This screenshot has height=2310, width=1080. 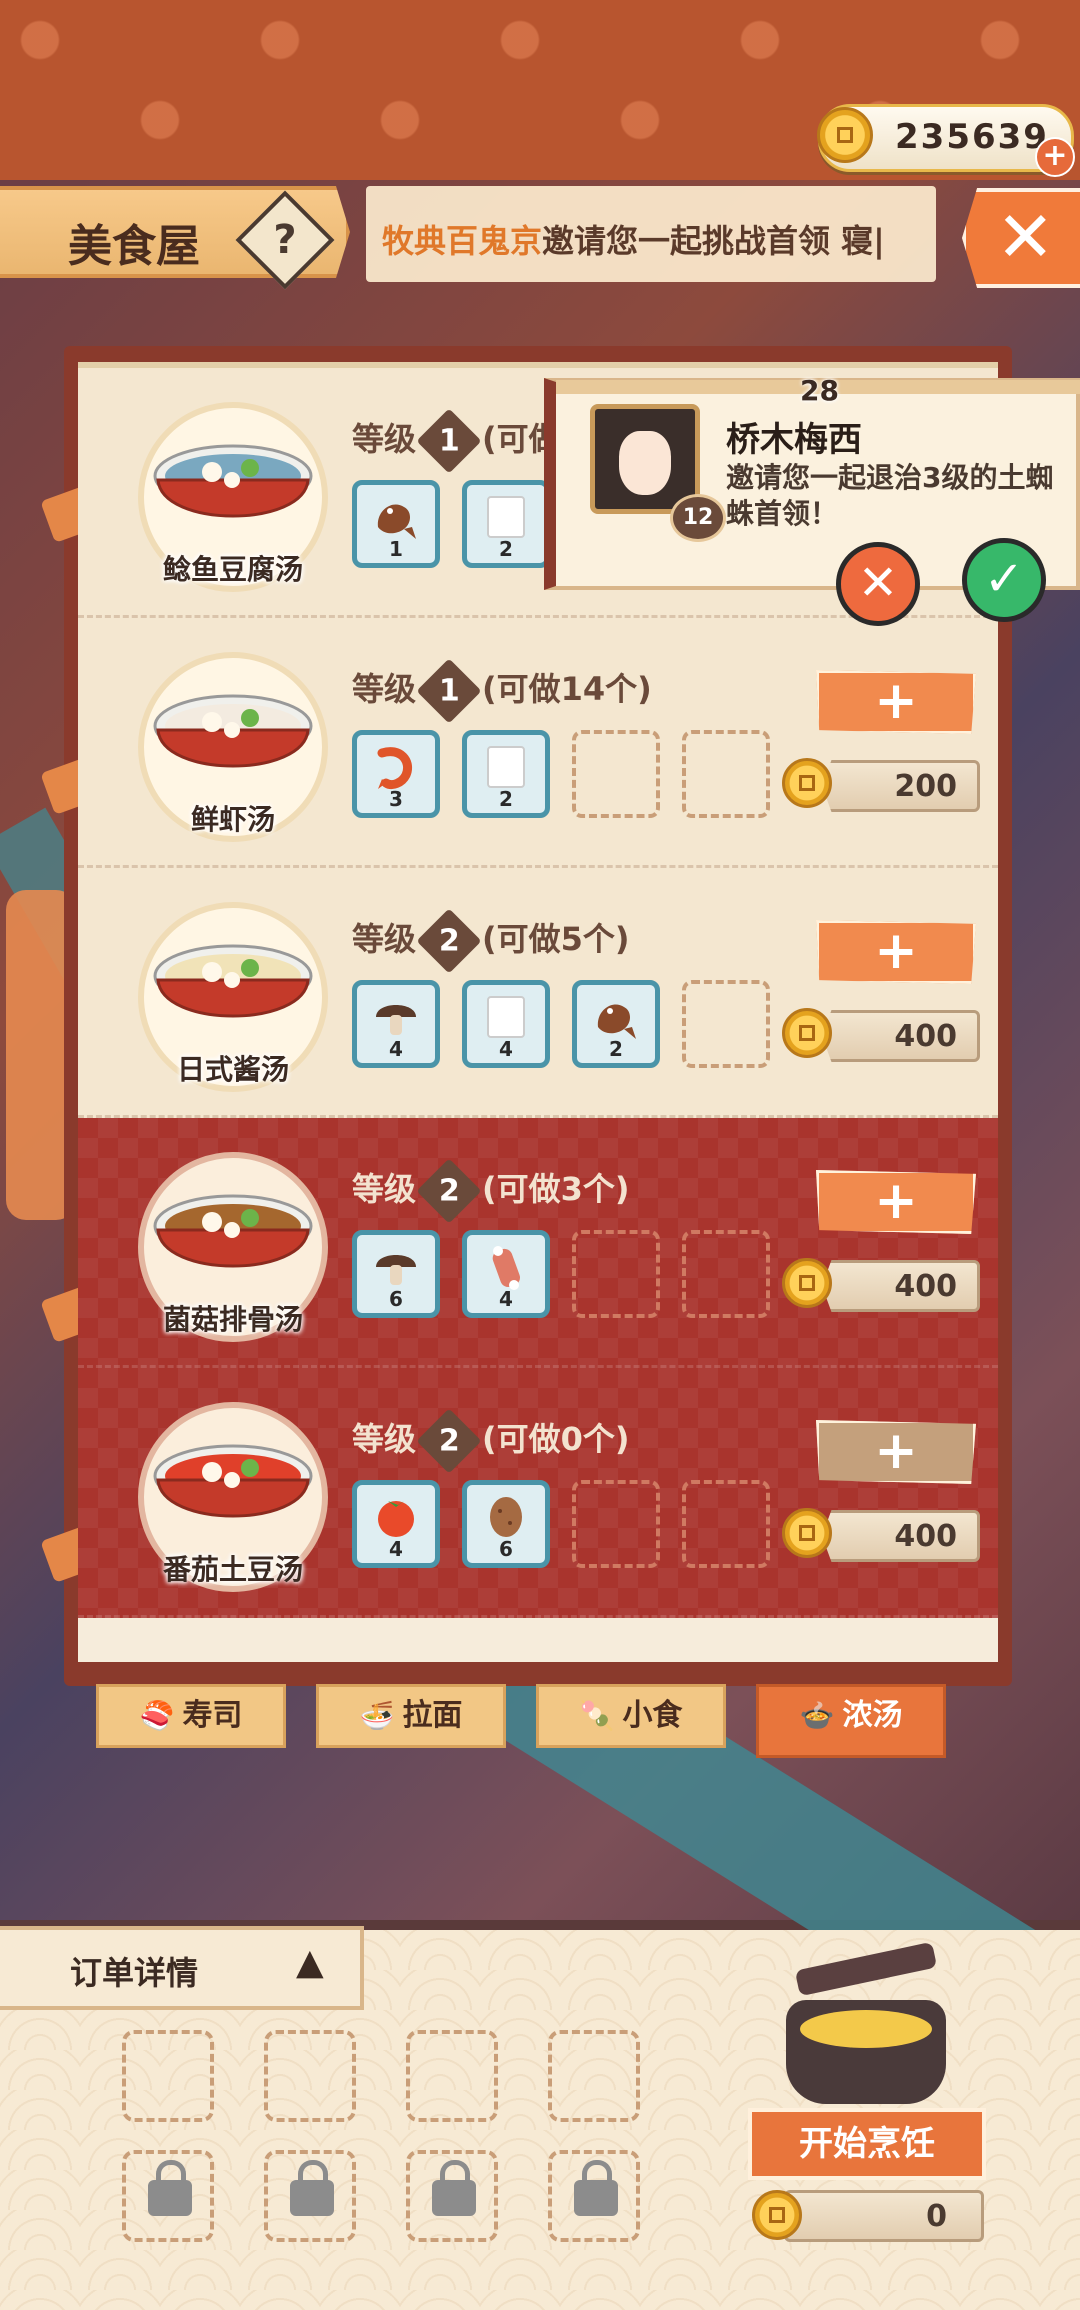 I want to click on dish-price-value: 200, so click(x=925, y=786).